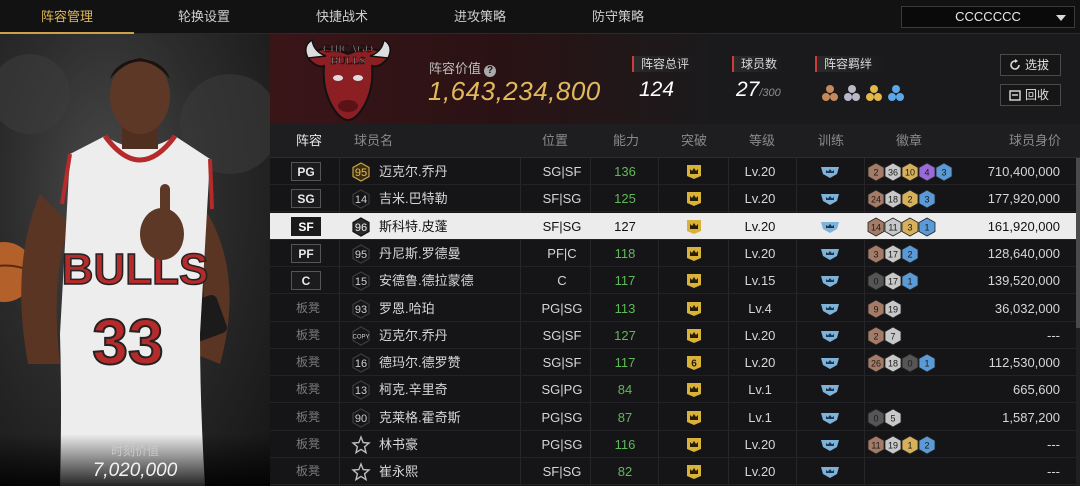 Image resolution: width=1080 pixels, height=486 pixels. Describe the element at coordinates (1030, 95) in the screenshot. I see `recycle-button: 回收` at that location.